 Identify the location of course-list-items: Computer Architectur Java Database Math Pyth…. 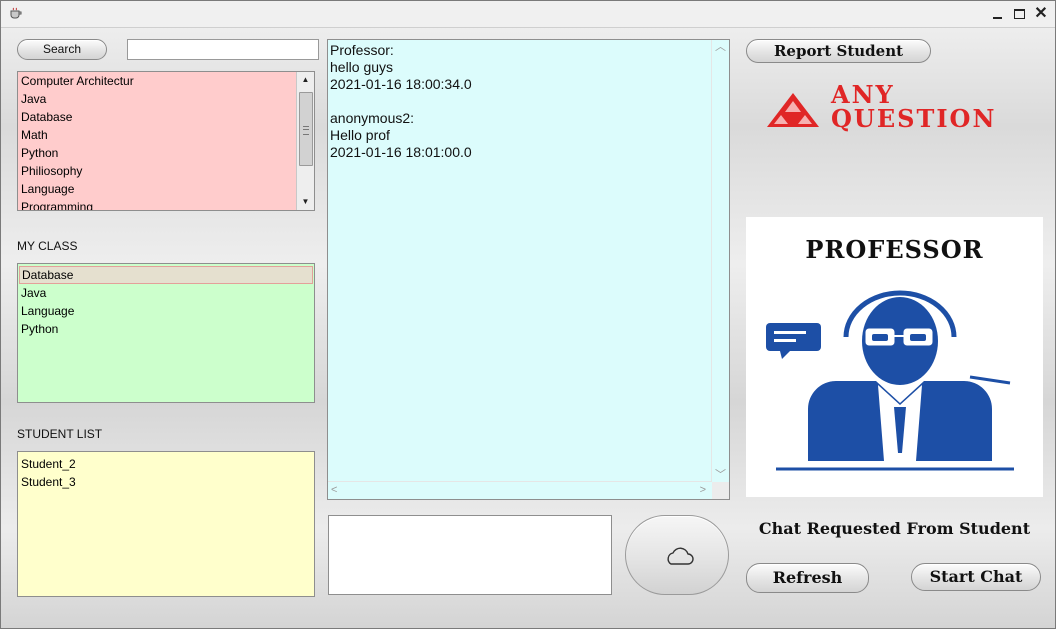
(166, 141).